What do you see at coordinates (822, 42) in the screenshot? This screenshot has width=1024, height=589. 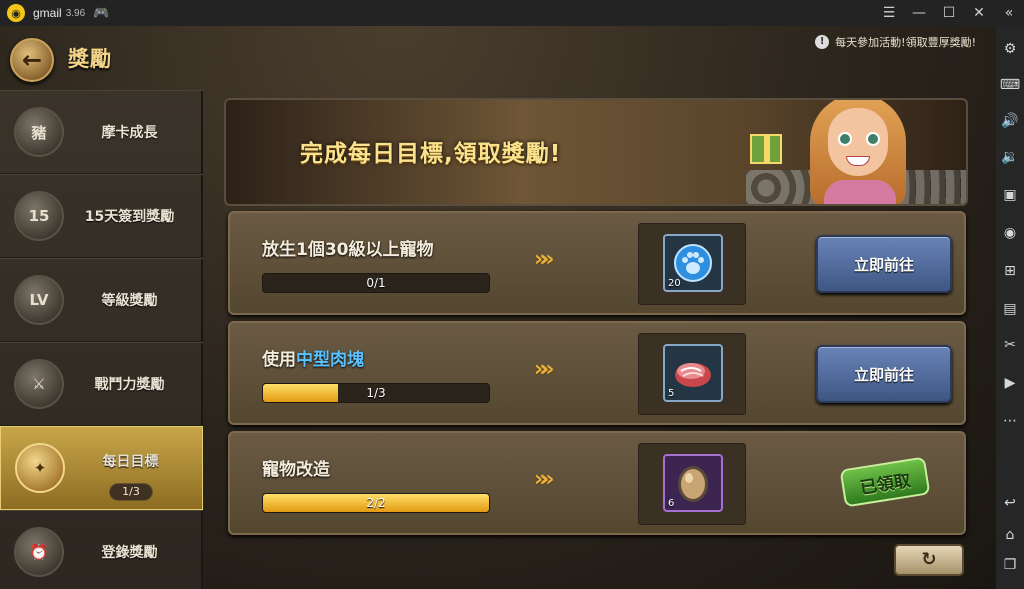 I see `exclamation-icon: !` at bounding box center [822, 42].